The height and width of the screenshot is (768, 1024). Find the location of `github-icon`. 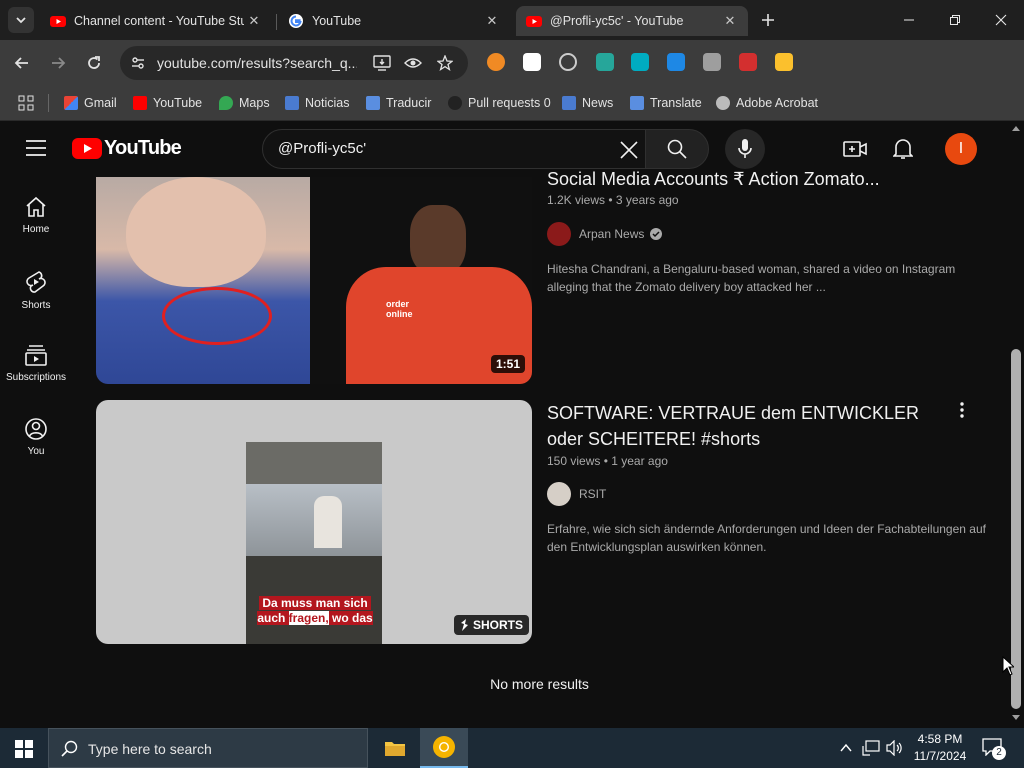

github-icon is located at coordinates (455, 103).